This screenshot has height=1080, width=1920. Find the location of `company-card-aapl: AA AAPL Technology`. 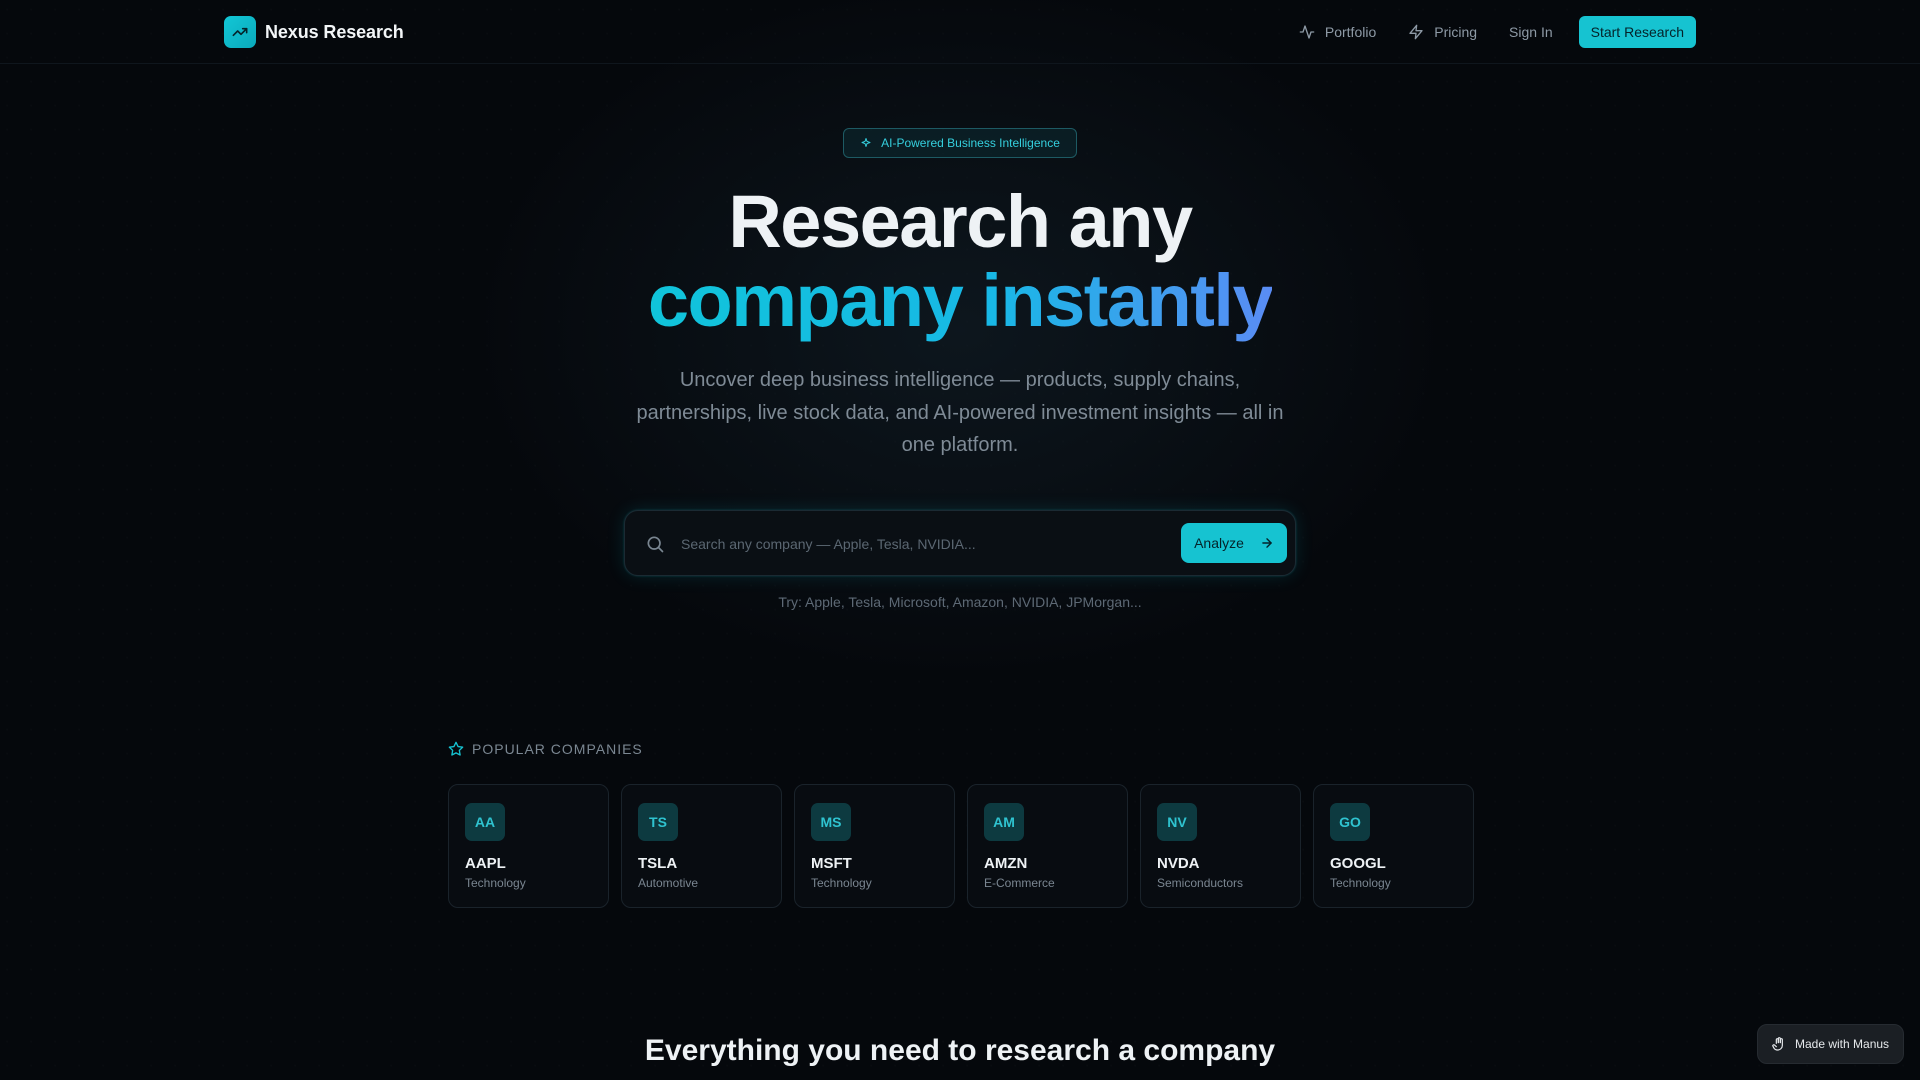

company-card-aapl: AA AAPL Technology is located at coordinates (528, 846).